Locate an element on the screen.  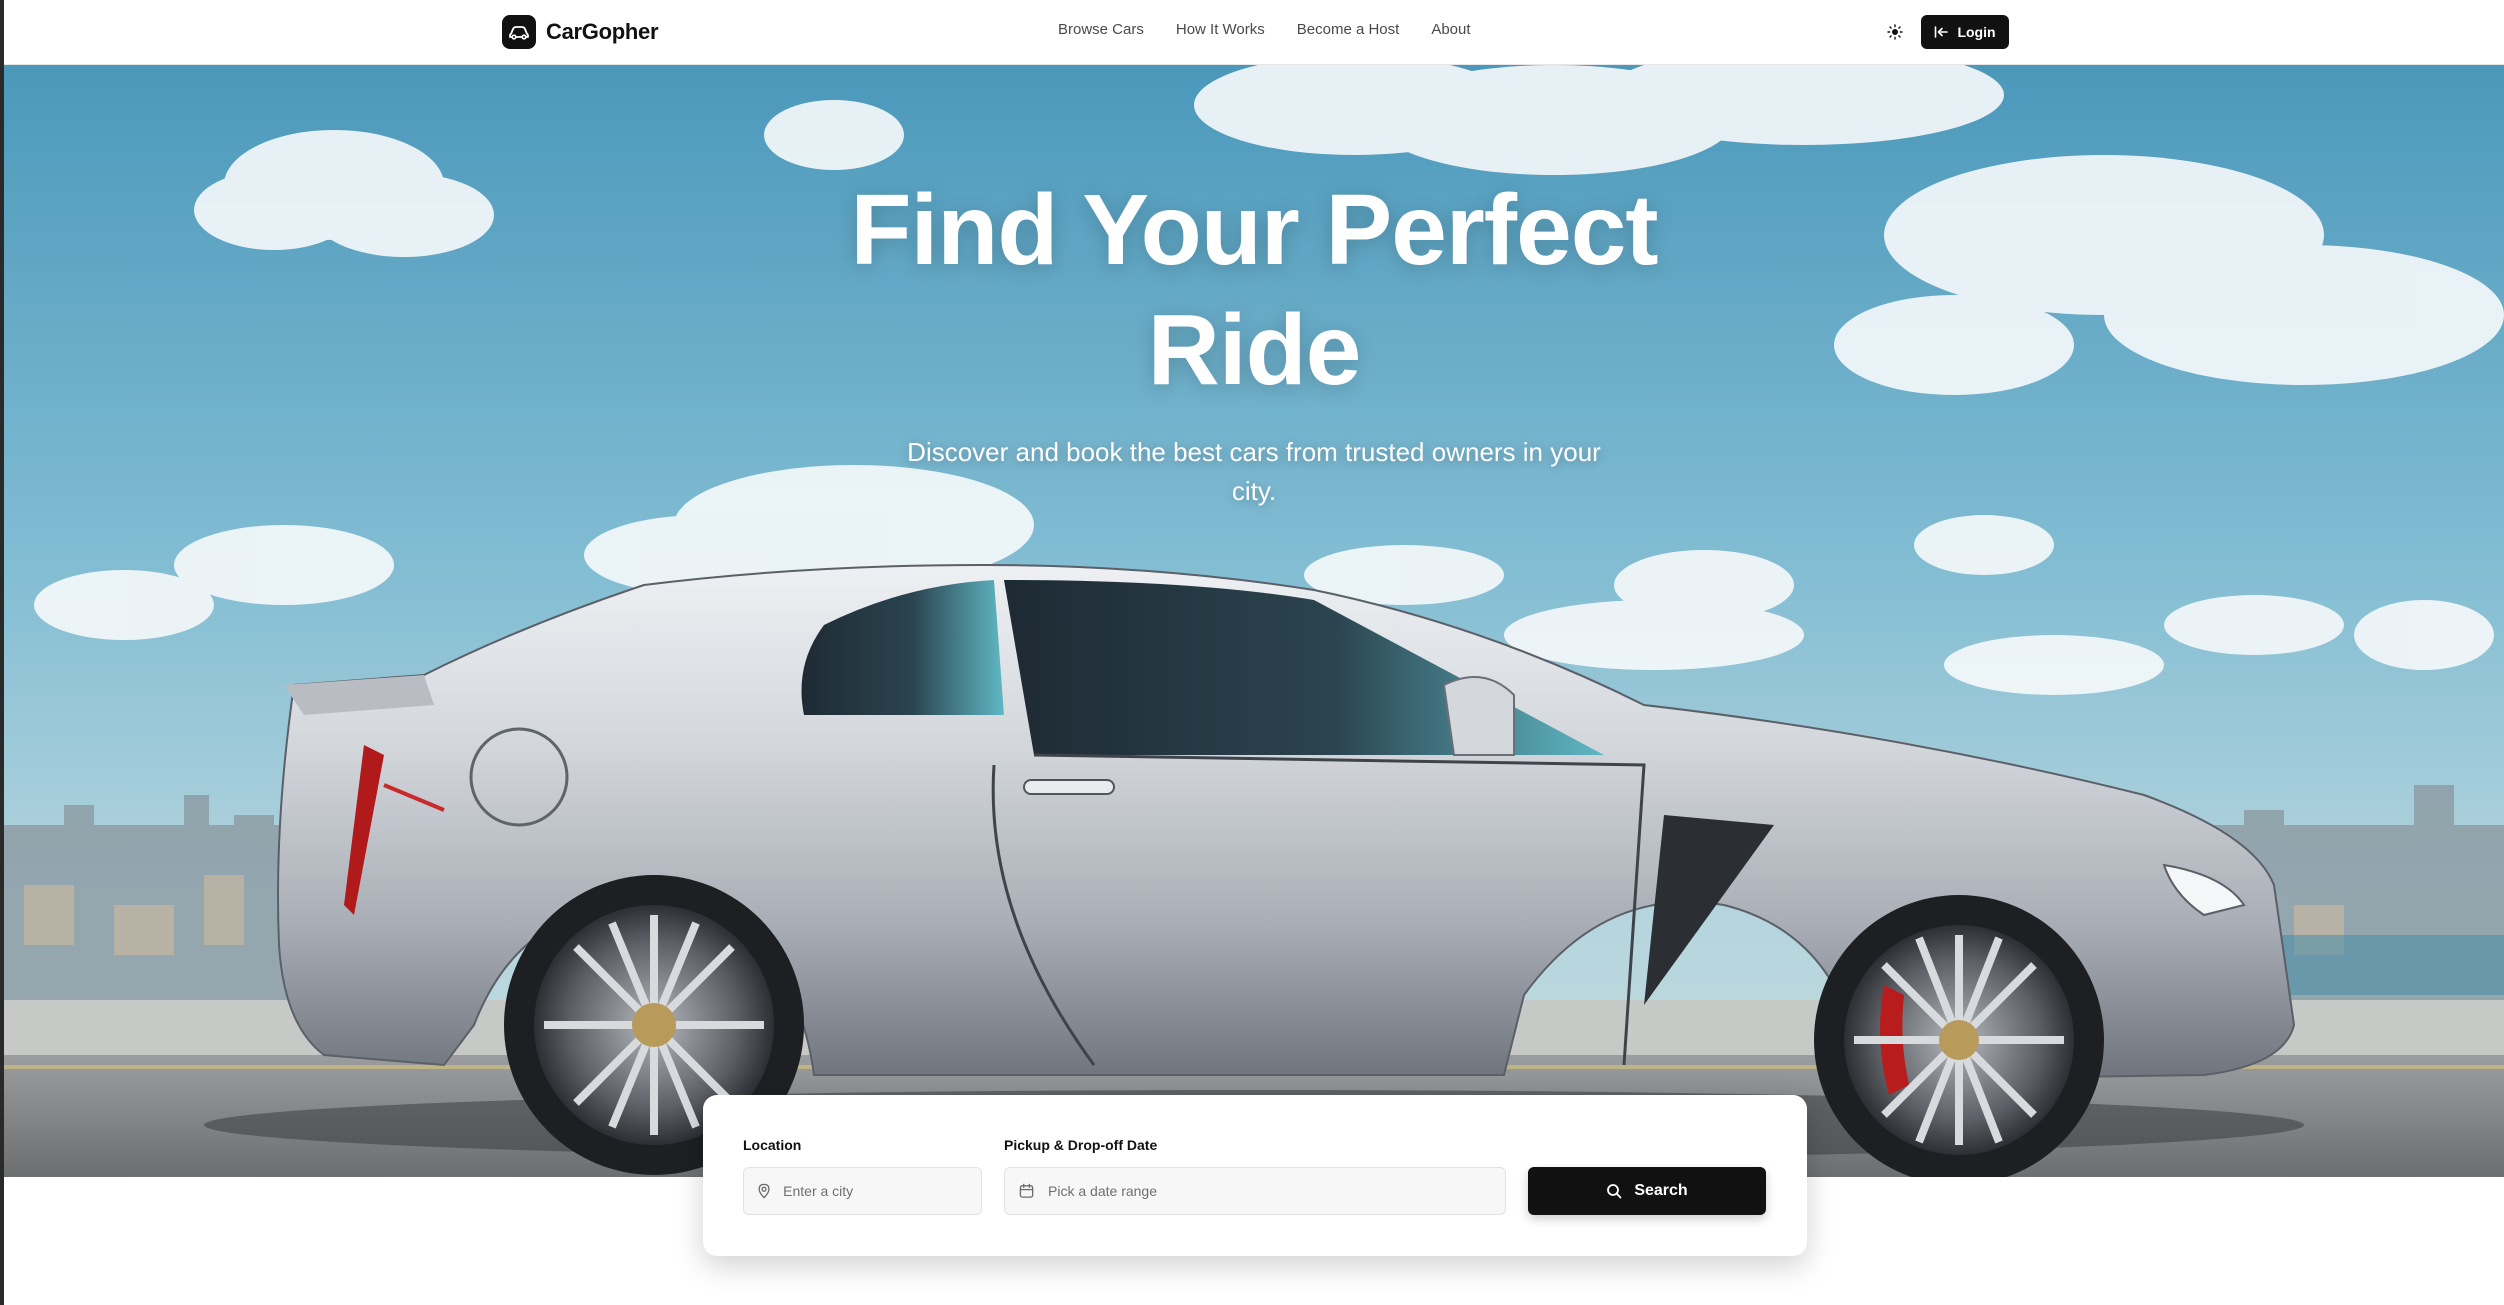
search-icon is located at coordinates (1614, 1191).